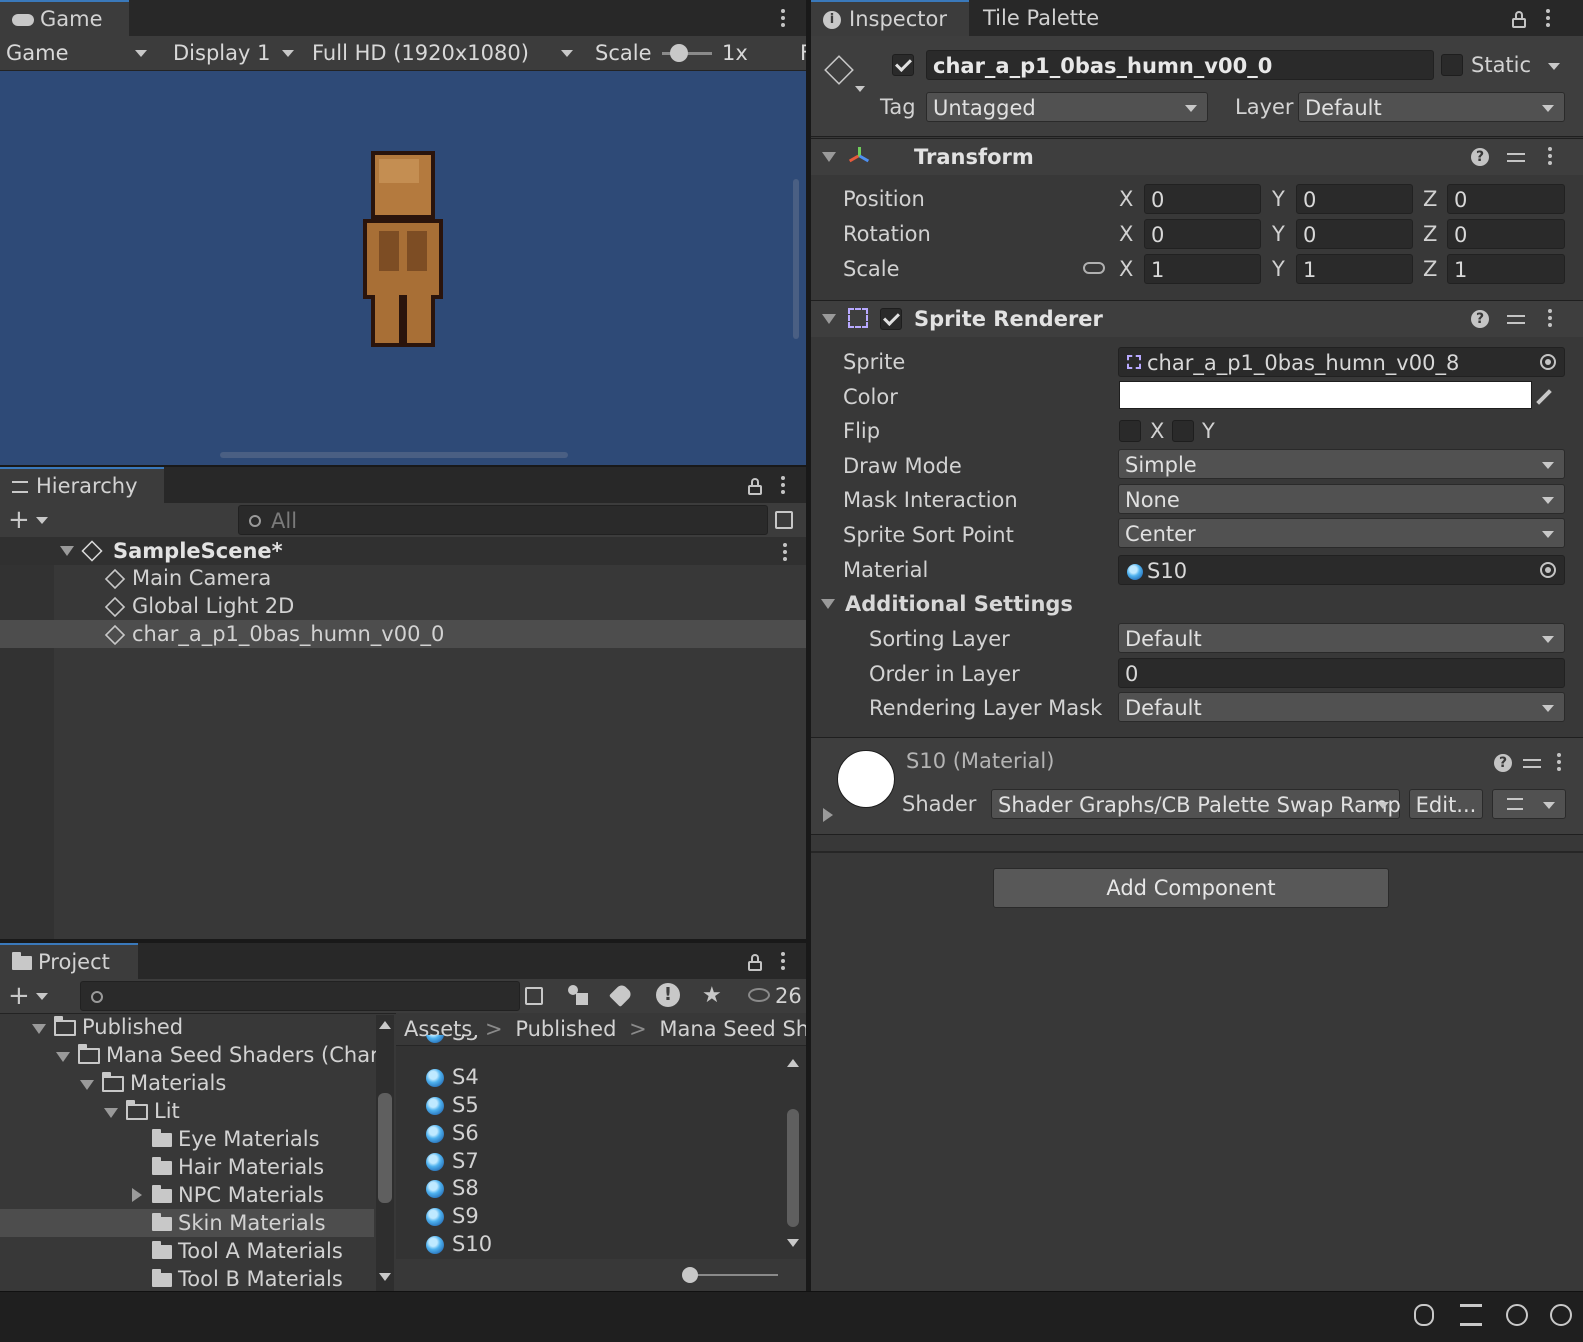 Image resolution: width=1583 pixels, height=1342 pixels. What do you see at coordinates (403, 634) in the screenshot?
I see `hierarchy-item-selected: char_a_p1_0bas_humn_v00_0` at bounding box center [403, 634].